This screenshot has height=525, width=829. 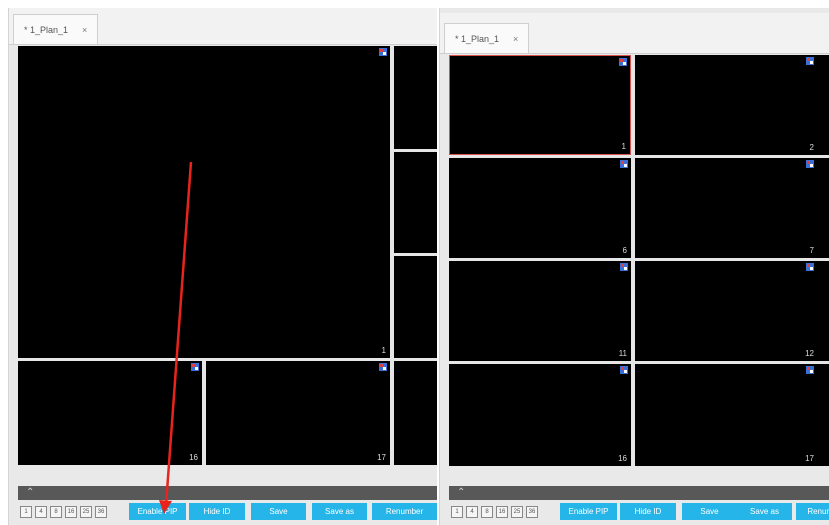 What do you see at coordinates (732, 105) in the screenshot?
I see `video-tile: 2` at bounding box center [732, 105].